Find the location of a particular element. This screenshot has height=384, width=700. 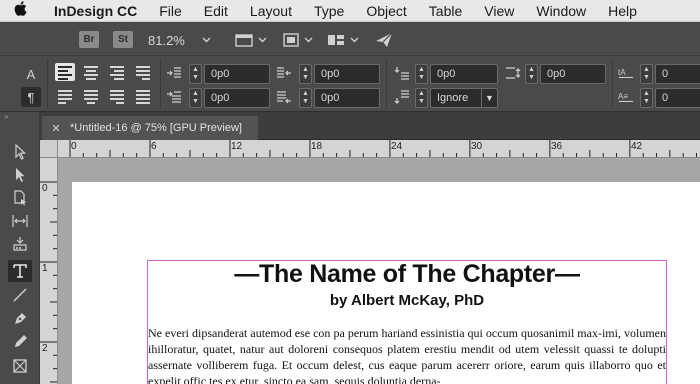

chapter-title: —The Name of The Chapter— is located at coordinates (407, 275).